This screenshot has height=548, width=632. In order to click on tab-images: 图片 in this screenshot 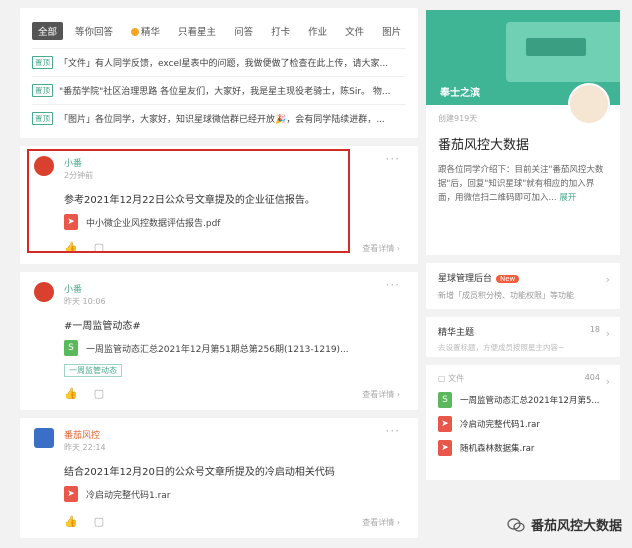, I will do `click(391, 31)`.